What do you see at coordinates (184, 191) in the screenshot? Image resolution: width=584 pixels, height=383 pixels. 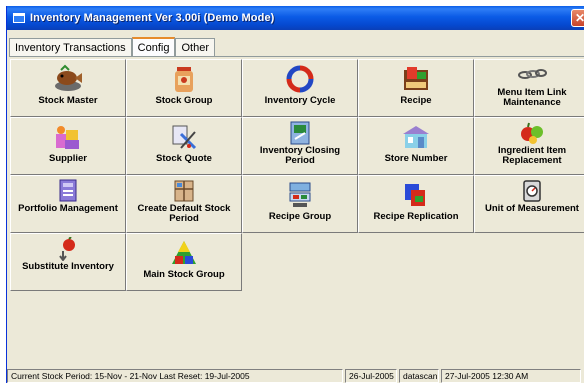 I see `calendar-box-icon` at bounding box center [184, 191].